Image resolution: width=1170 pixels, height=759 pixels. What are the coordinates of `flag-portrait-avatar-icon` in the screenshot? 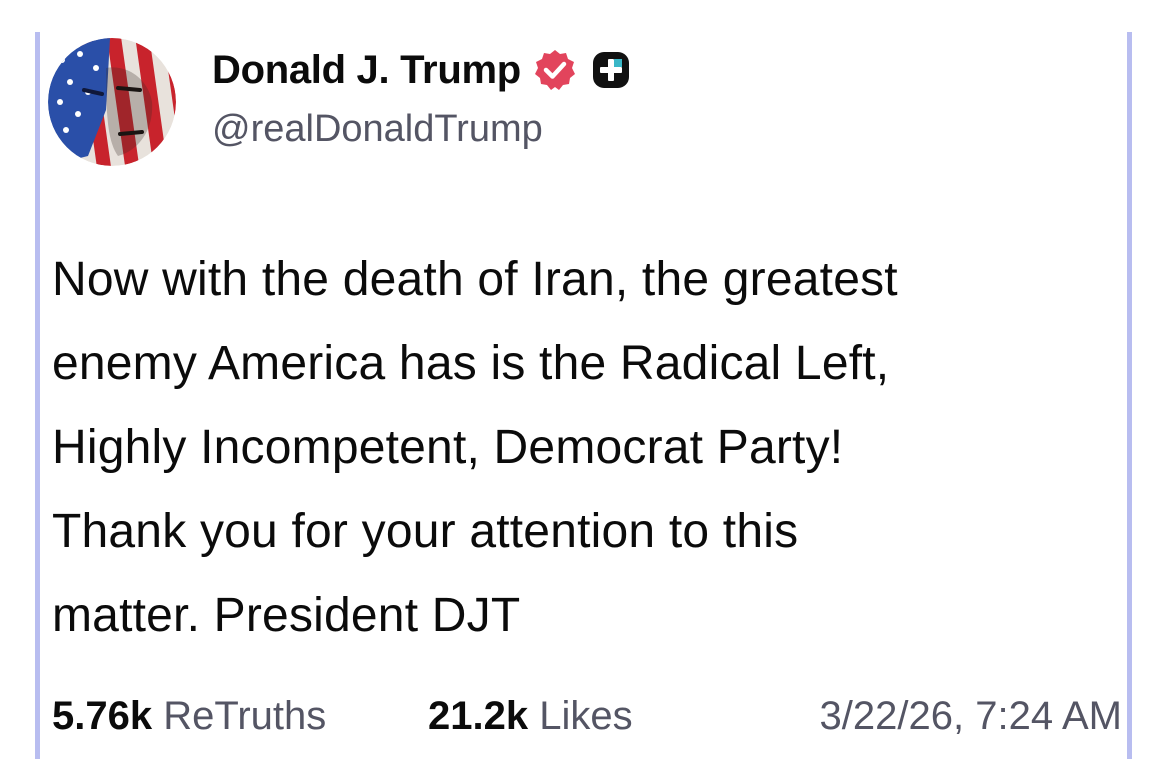 It's located at (112, 102).